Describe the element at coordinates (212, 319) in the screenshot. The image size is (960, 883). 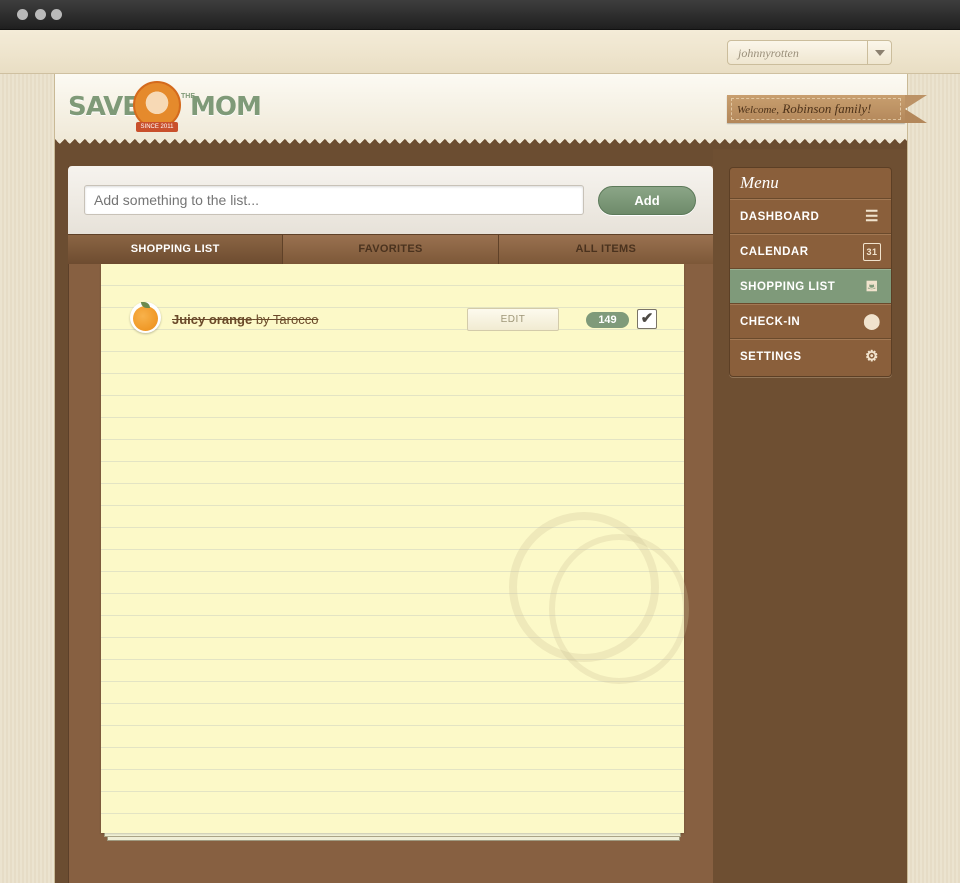
I see `list-item-name: Juicy orange` at that location.